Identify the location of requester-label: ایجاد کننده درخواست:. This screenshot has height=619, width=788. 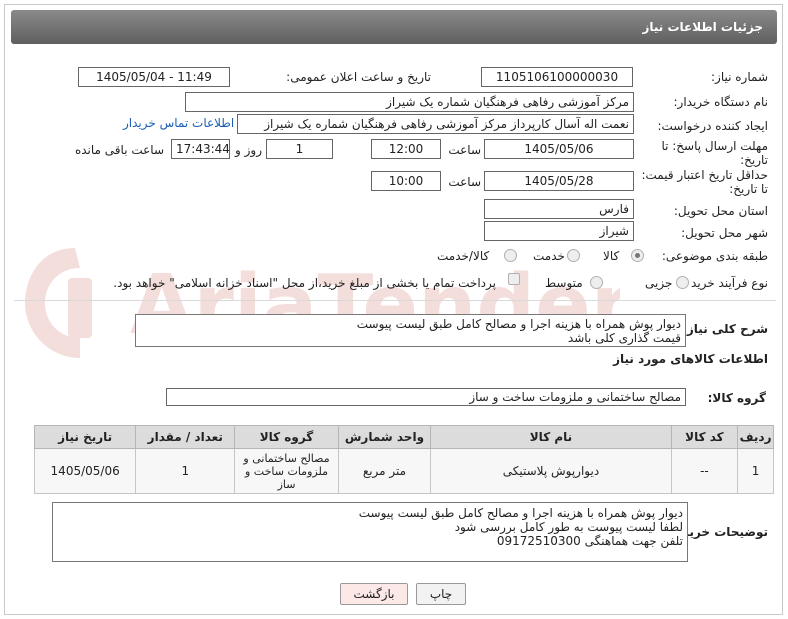
(712, 126).